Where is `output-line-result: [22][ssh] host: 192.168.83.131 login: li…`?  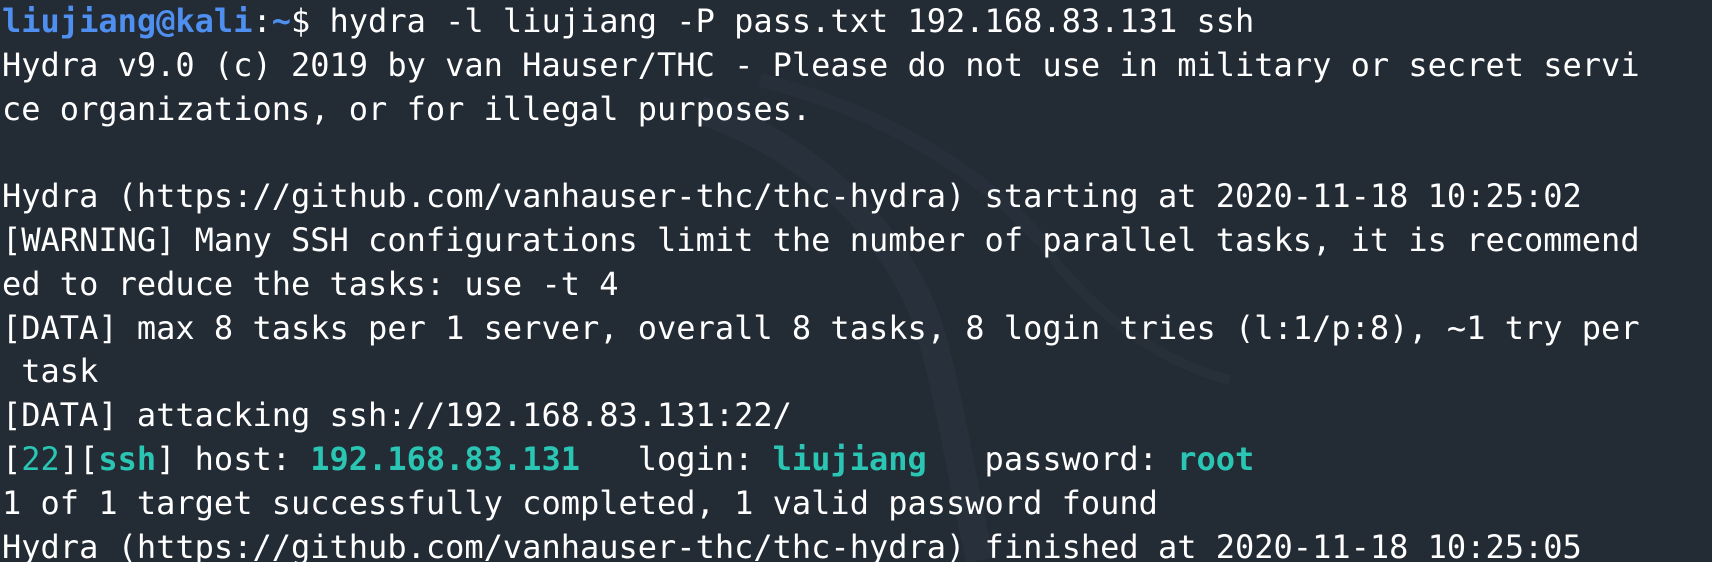 output-line-result: [22][ssh] host: 192.168.83.131 login: li… is located at coordinates (857, 460).